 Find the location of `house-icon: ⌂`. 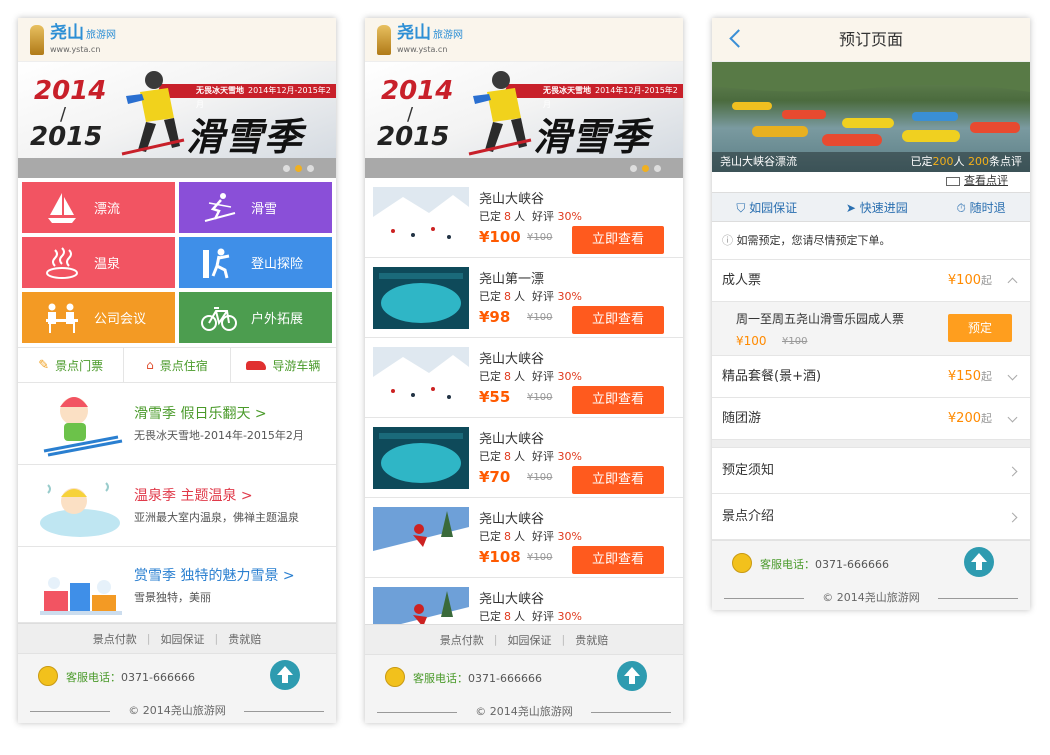

house-icon: ⌂ is located at coordinates (150, 365).